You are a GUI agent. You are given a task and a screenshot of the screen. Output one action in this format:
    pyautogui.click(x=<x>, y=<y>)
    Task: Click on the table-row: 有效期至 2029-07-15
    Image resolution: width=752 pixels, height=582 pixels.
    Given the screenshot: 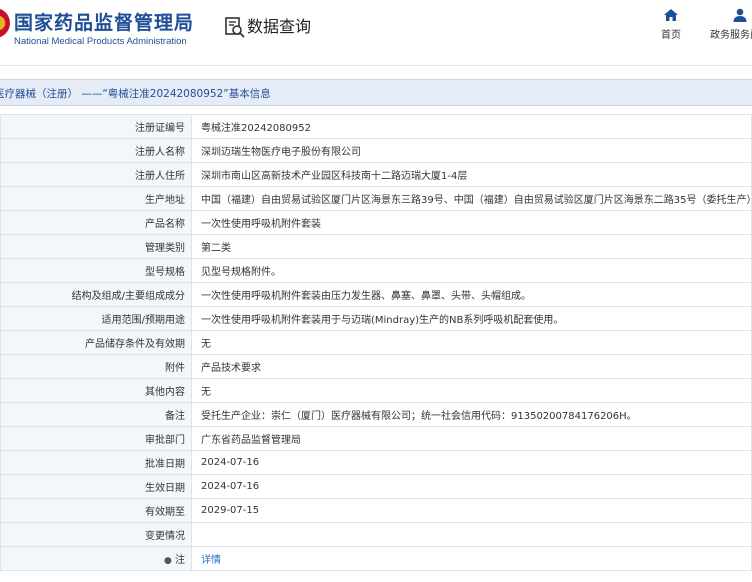 What is the action you would take?
    pyautogui.click(x=376, y=510)
    